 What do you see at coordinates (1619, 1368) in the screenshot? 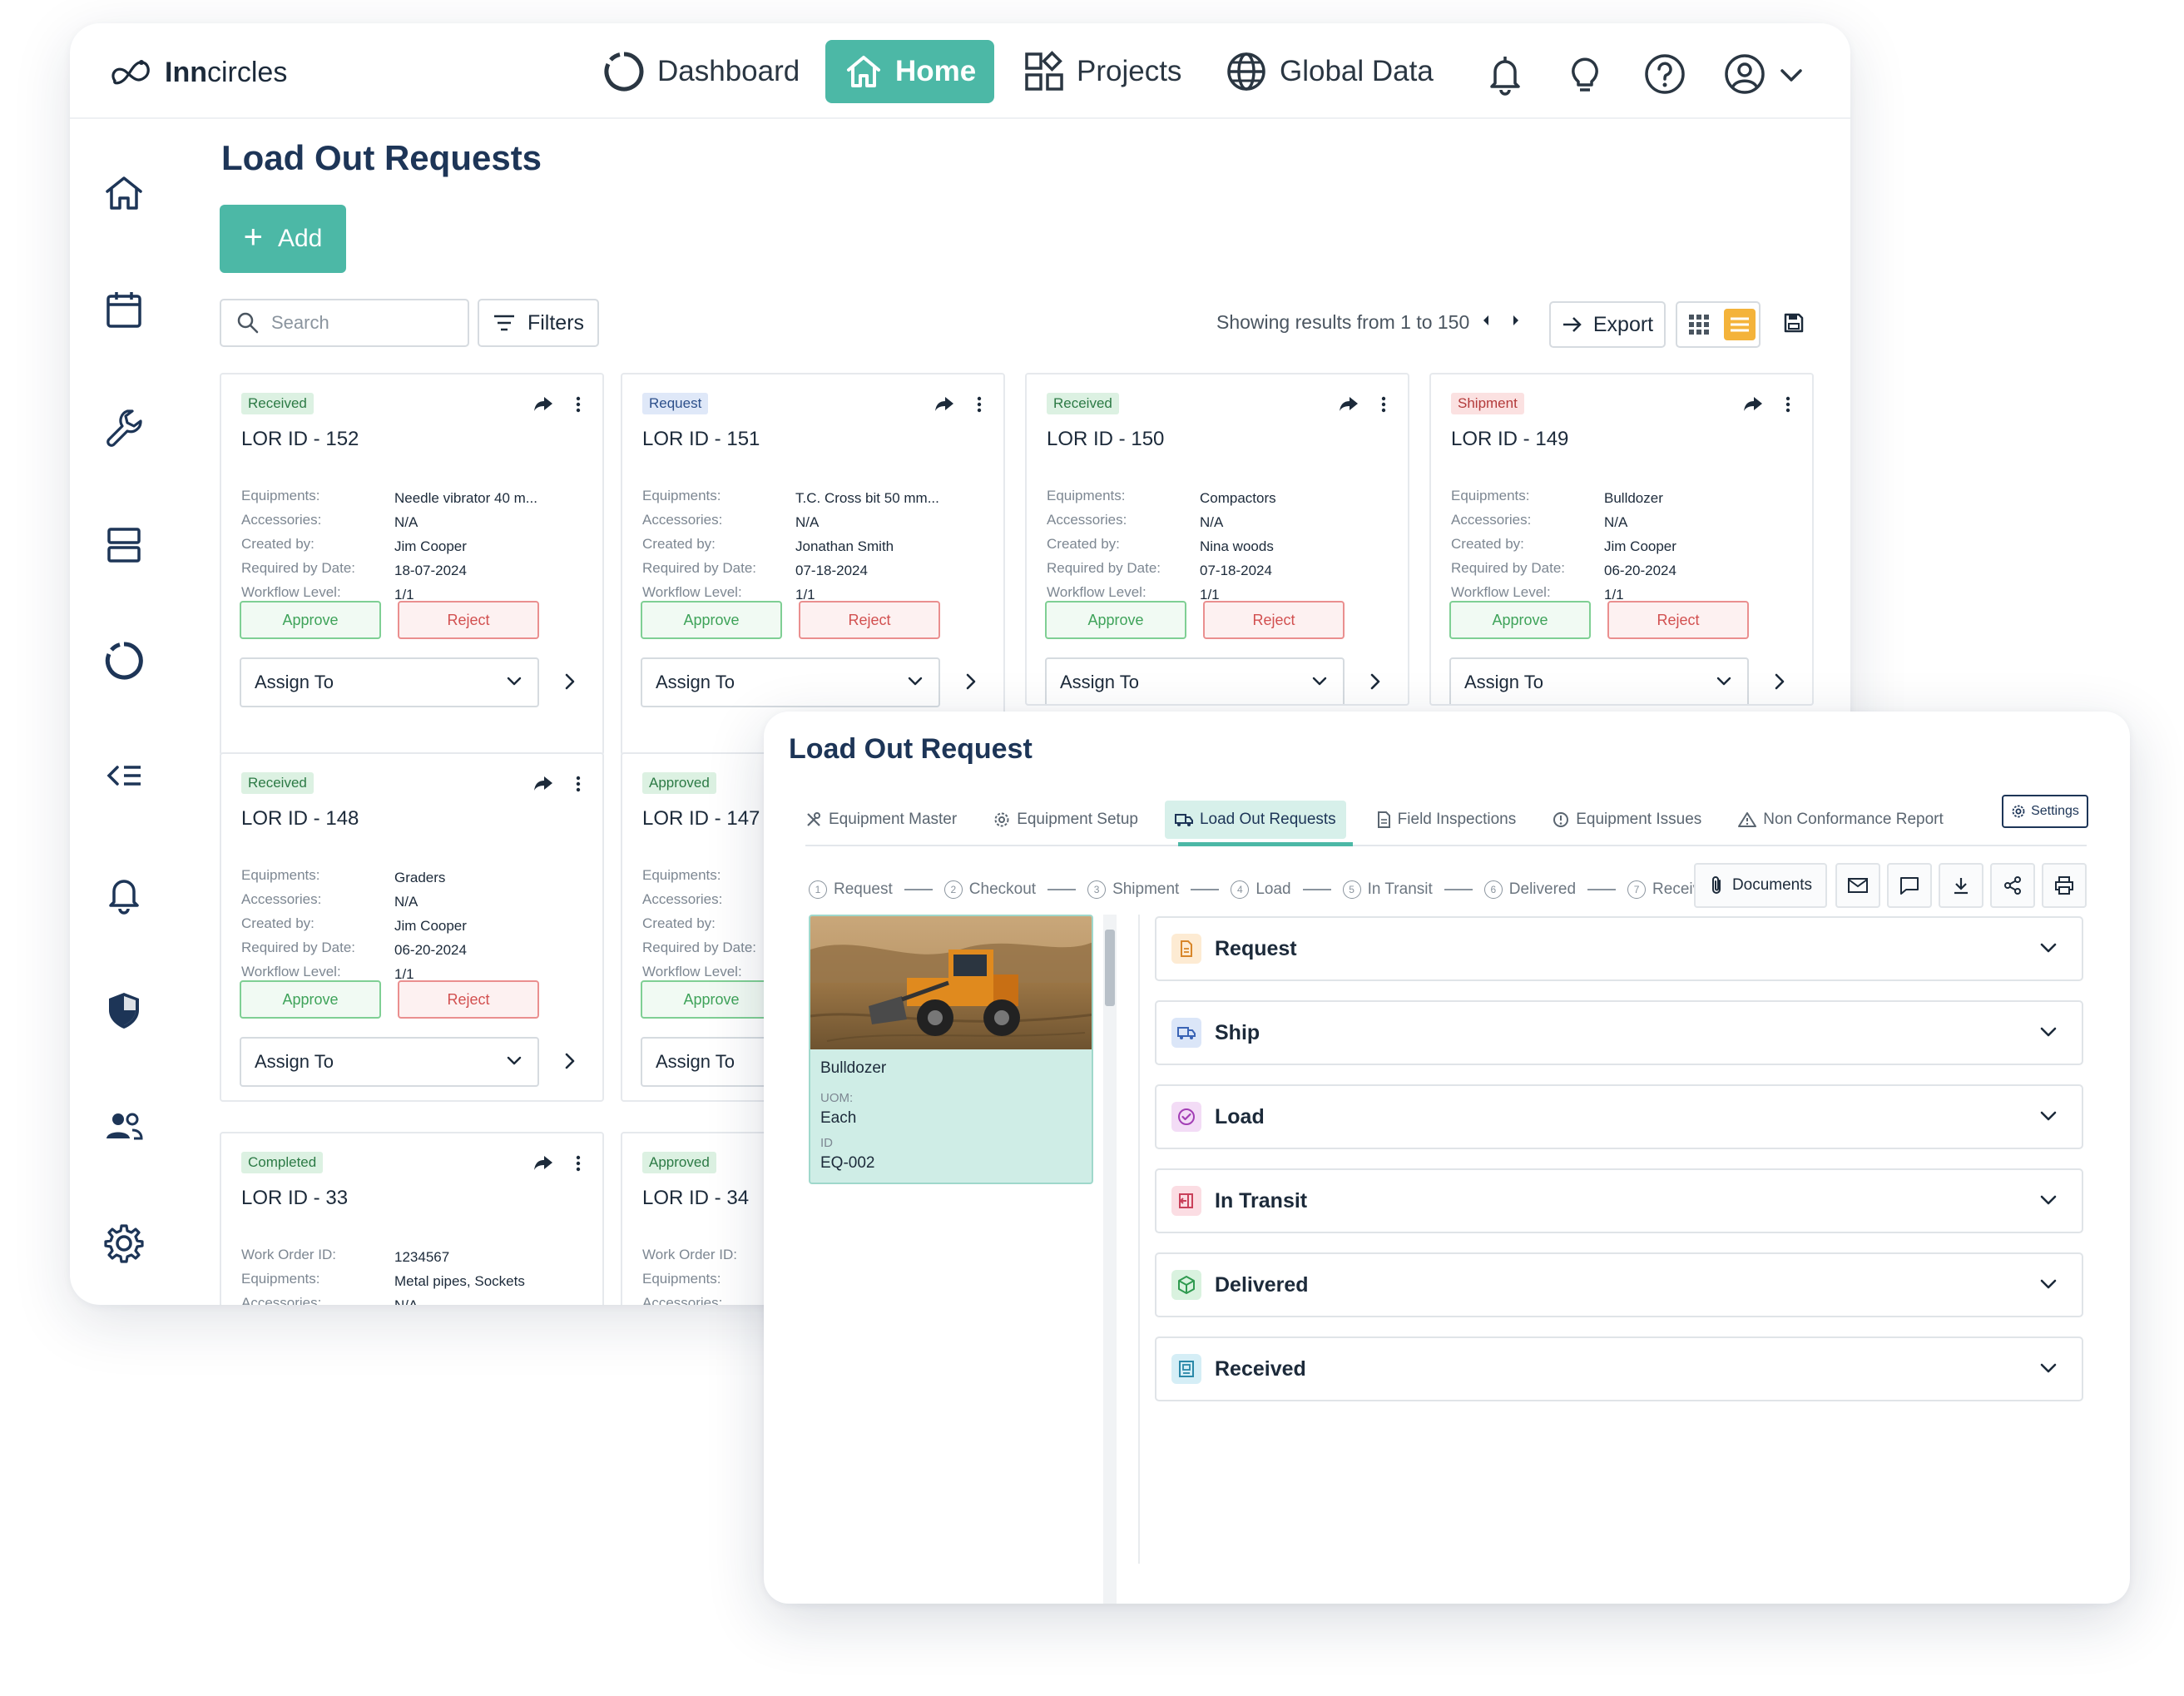
I see `section-received: Received` at bounding box center [1619, 1368].